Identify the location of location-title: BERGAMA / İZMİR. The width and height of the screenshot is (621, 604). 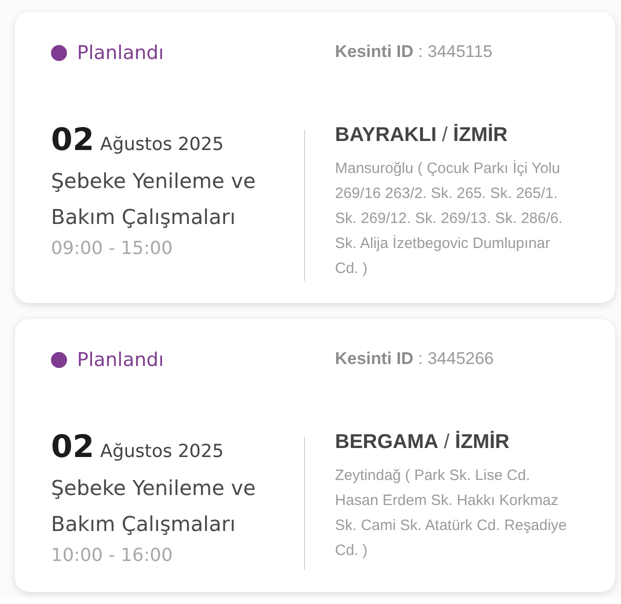
(422, 442).